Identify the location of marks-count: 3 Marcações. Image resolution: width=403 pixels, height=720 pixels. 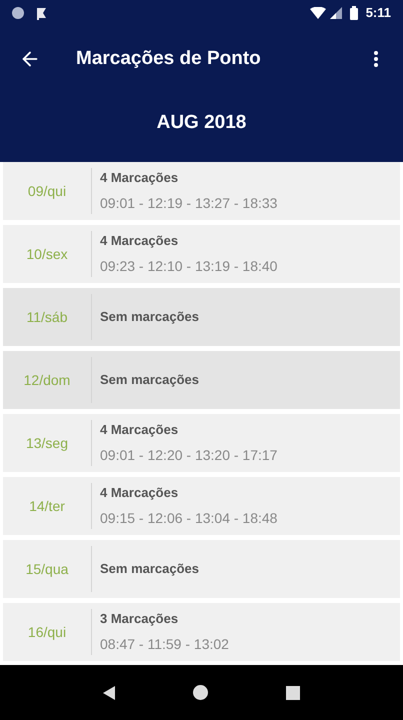
(140, 619).